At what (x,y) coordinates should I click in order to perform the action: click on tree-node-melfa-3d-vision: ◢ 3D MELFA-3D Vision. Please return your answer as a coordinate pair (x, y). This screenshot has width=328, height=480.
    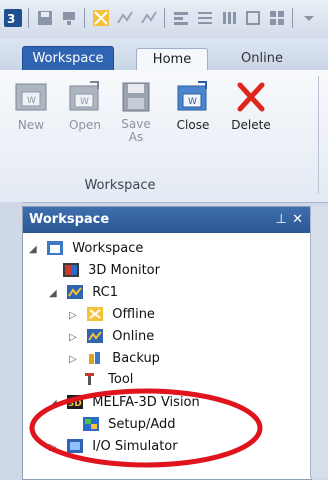
    Looking at the image, I should click on (124, 403).